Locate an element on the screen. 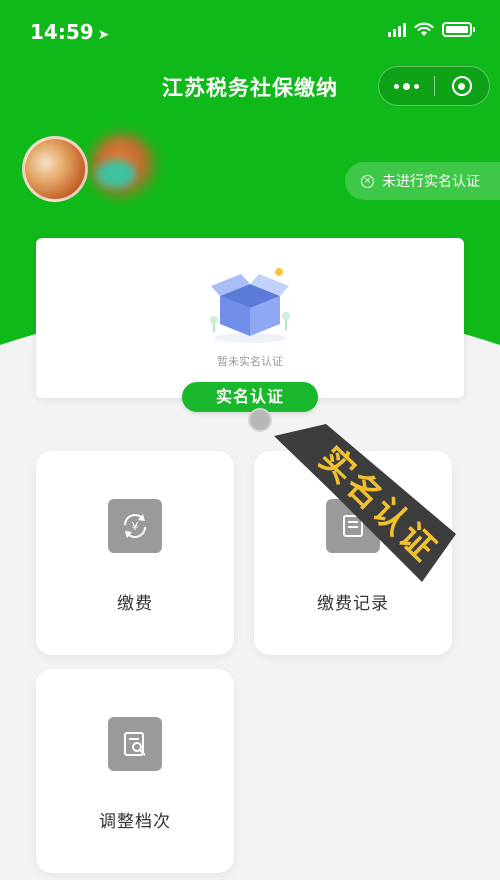 The height and width of the screenshot is (880, 500). tile-label: 调整档次 is located at coordinates (135, 822).